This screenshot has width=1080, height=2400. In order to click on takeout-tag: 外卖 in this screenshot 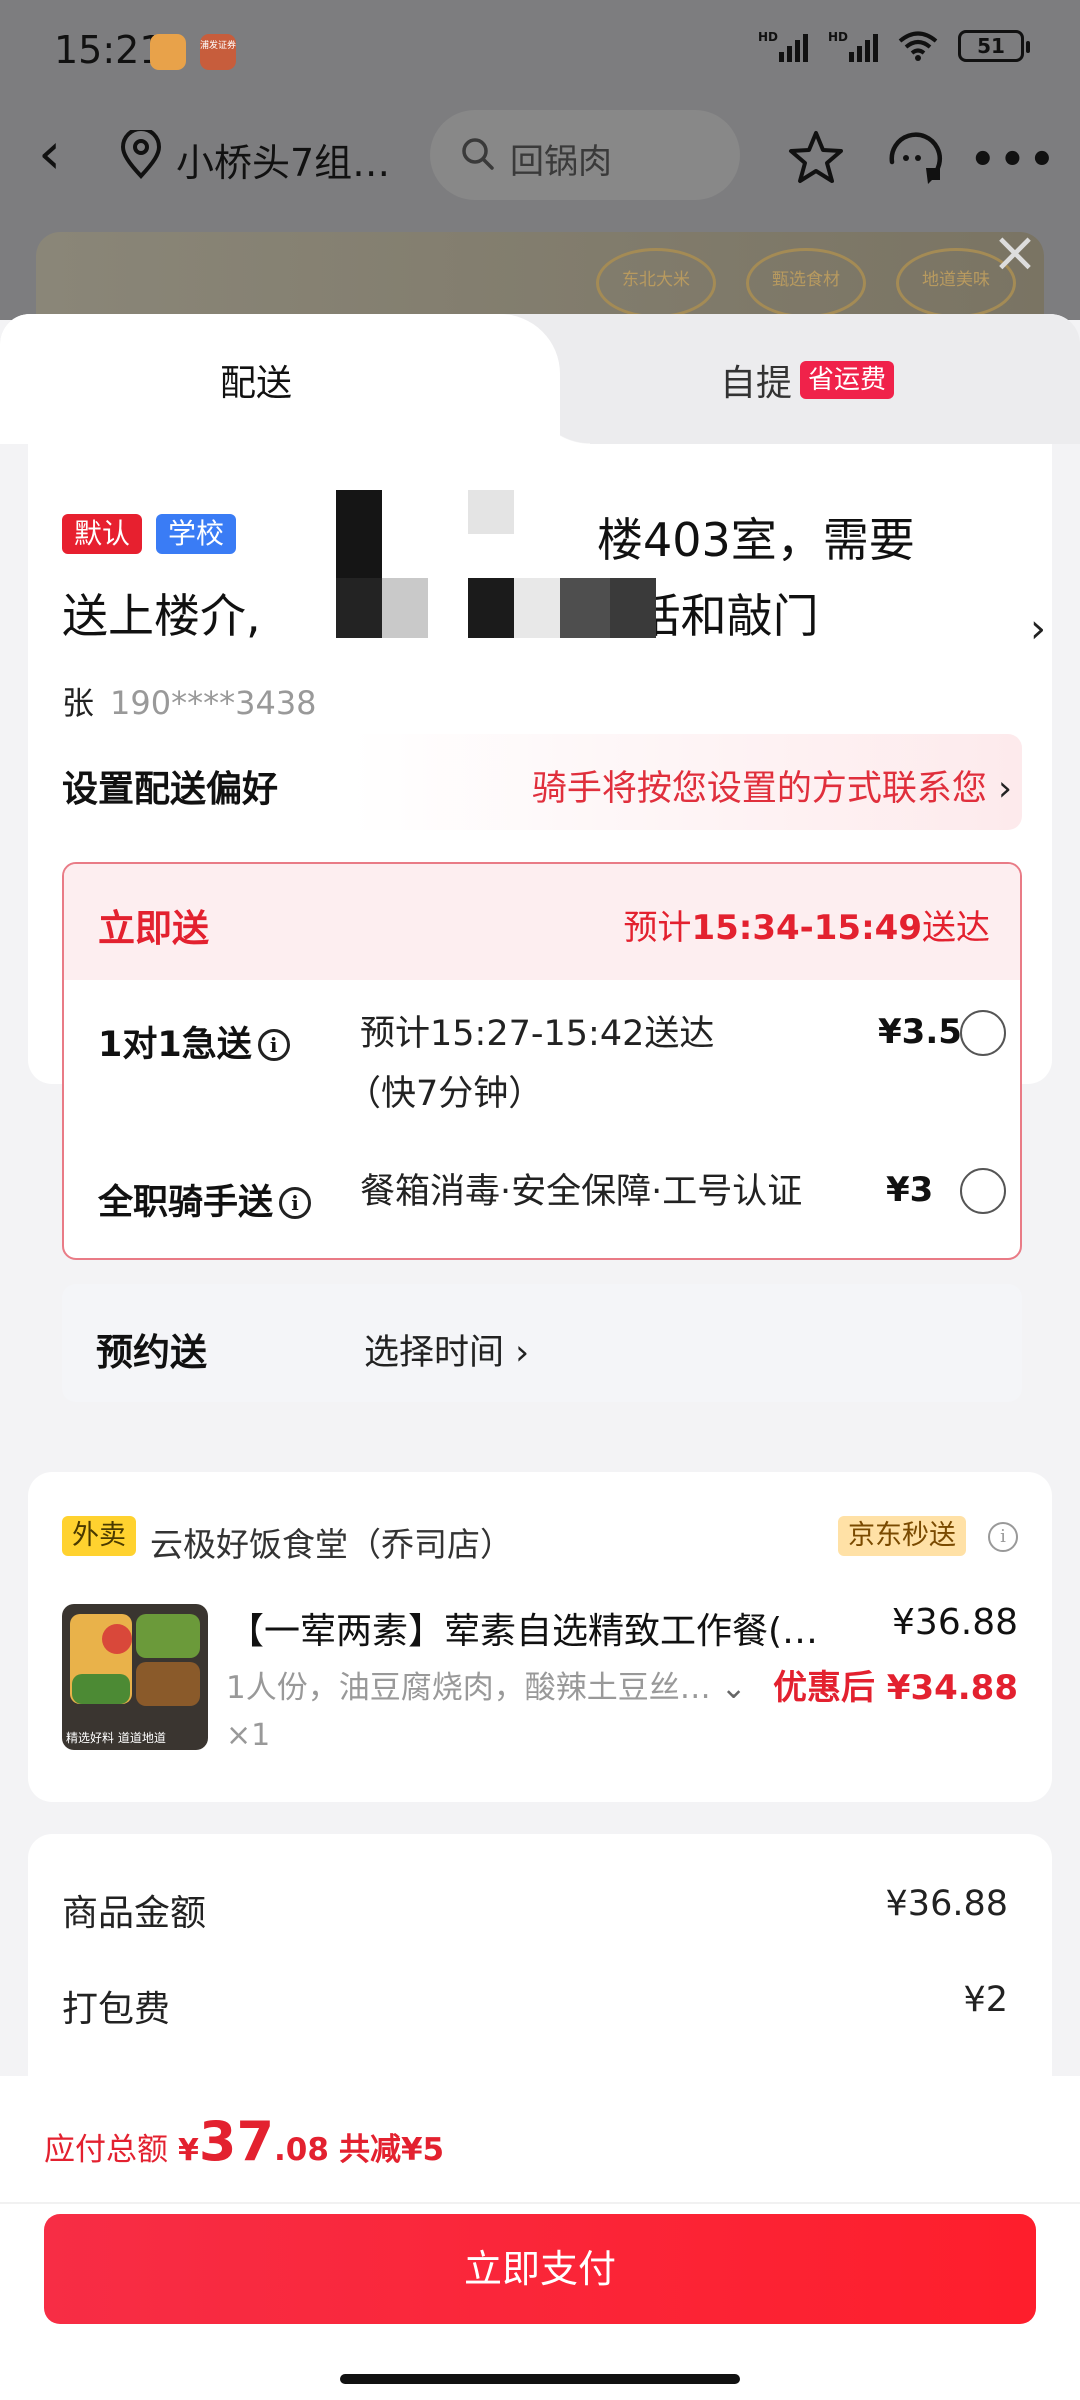, I will do `click(99, 1536)`.